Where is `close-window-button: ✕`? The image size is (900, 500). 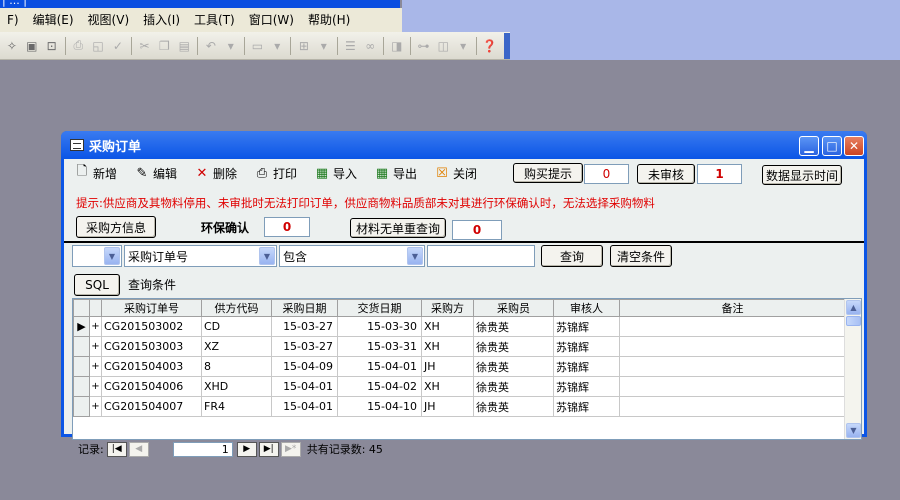 close-window-button: ✕ is located at coordinates (854, 146).